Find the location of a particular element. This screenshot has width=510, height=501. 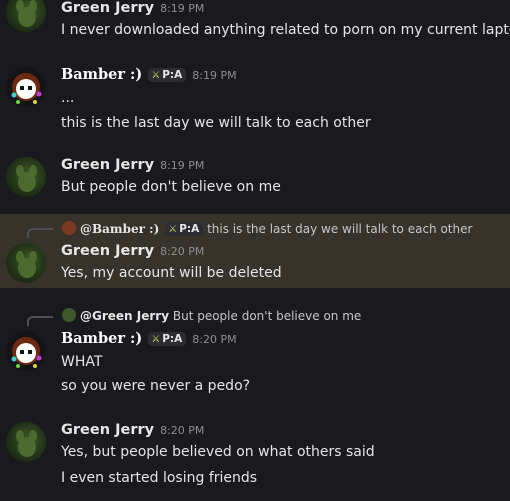

author-name: Bamber :) ⚔ P:A 8:19 PM is located at coordinates (149, 74).